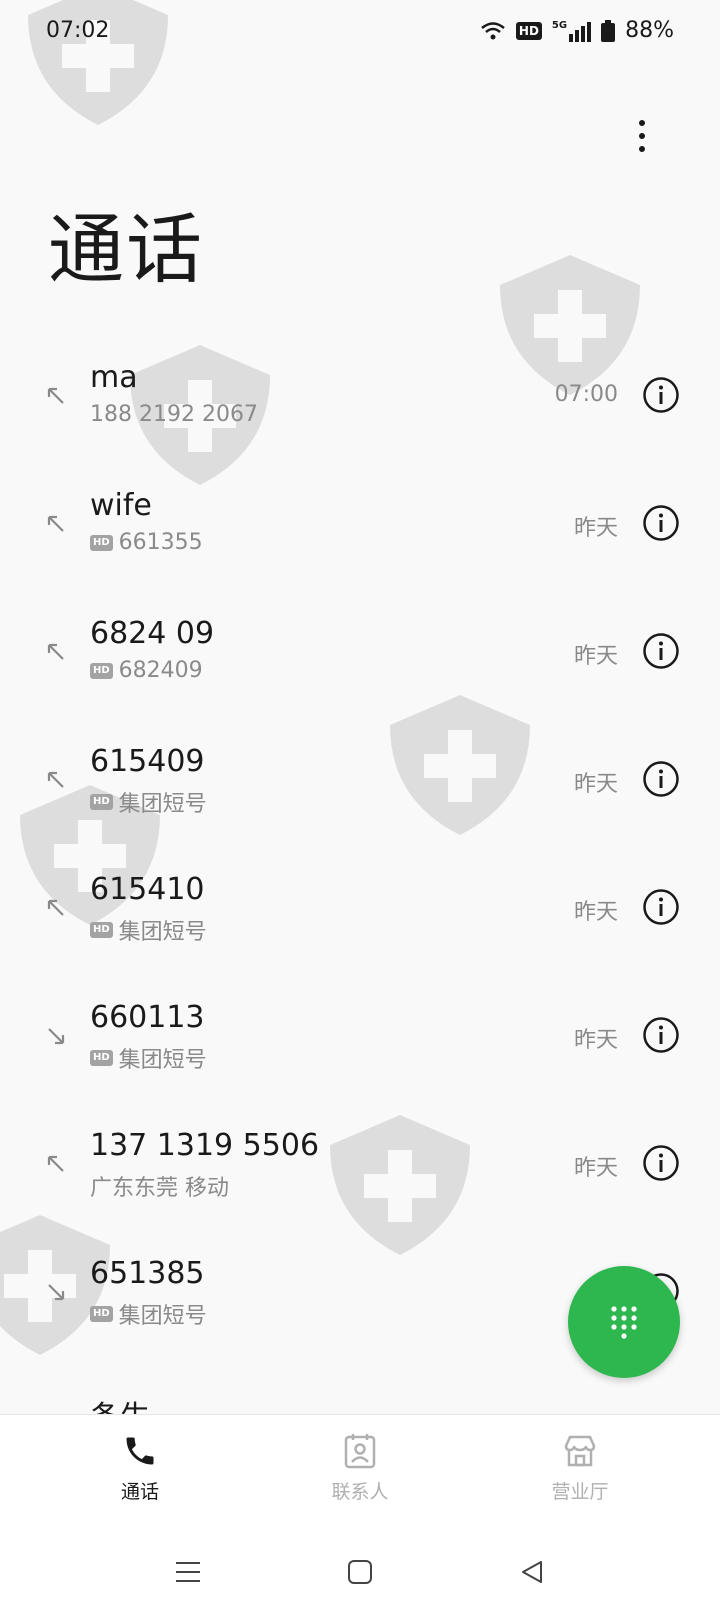 This screenshot has width=720, height=1612. I want to click on call-log-row: ma 188 2192 2067 07:00, so click(360, 404).